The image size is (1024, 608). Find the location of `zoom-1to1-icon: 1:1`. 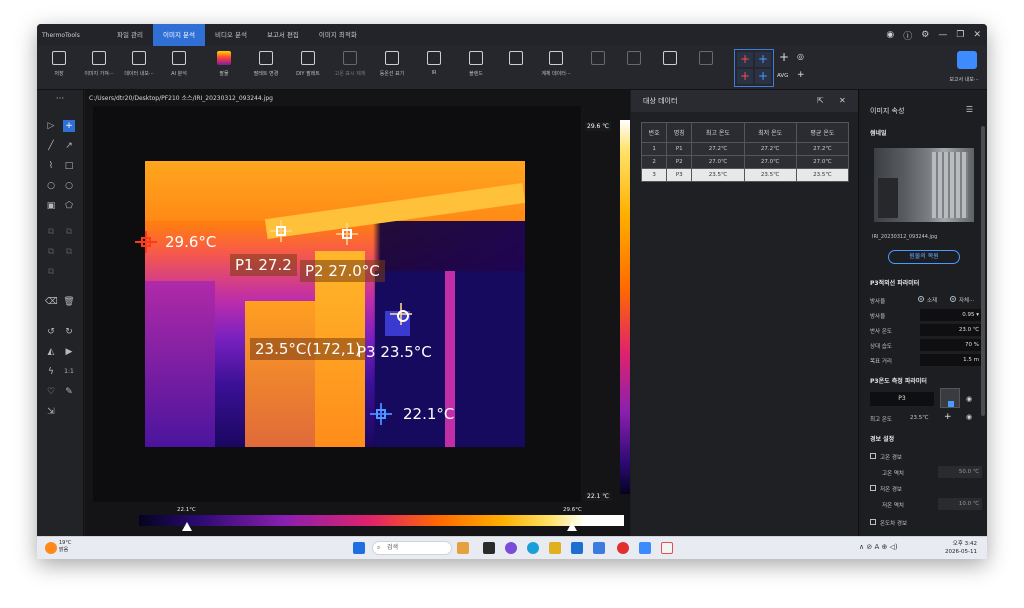

zoom-1to1-icon: 1:1 is located at coordinates (69, 372).